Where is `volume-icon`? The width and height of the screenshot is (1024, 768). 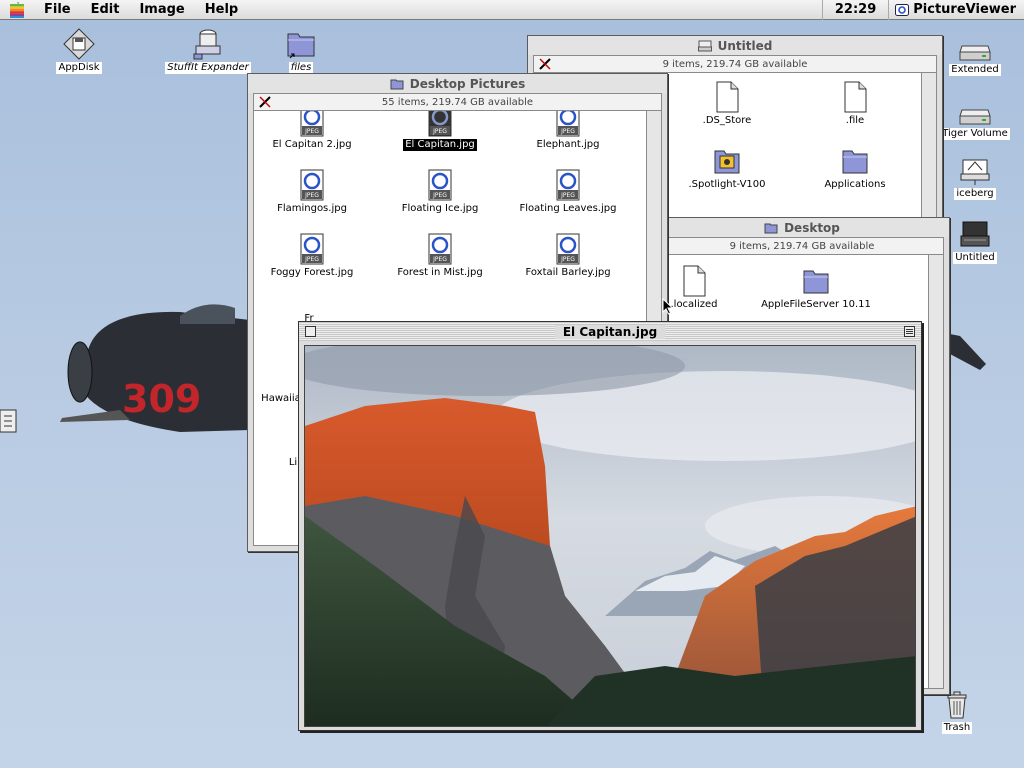 volume-icon is located at coordinates (704, 45).